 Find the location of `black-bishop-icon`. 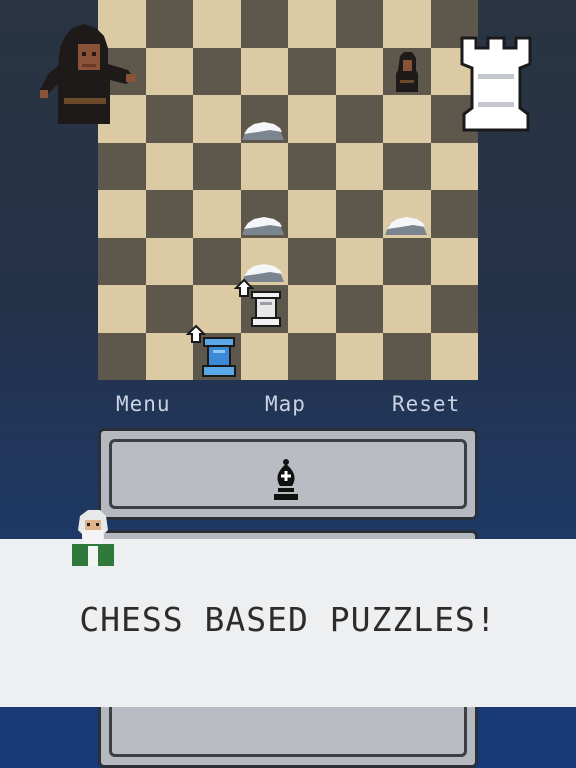

black-bishop-icon is located at coordinates (286, 480).